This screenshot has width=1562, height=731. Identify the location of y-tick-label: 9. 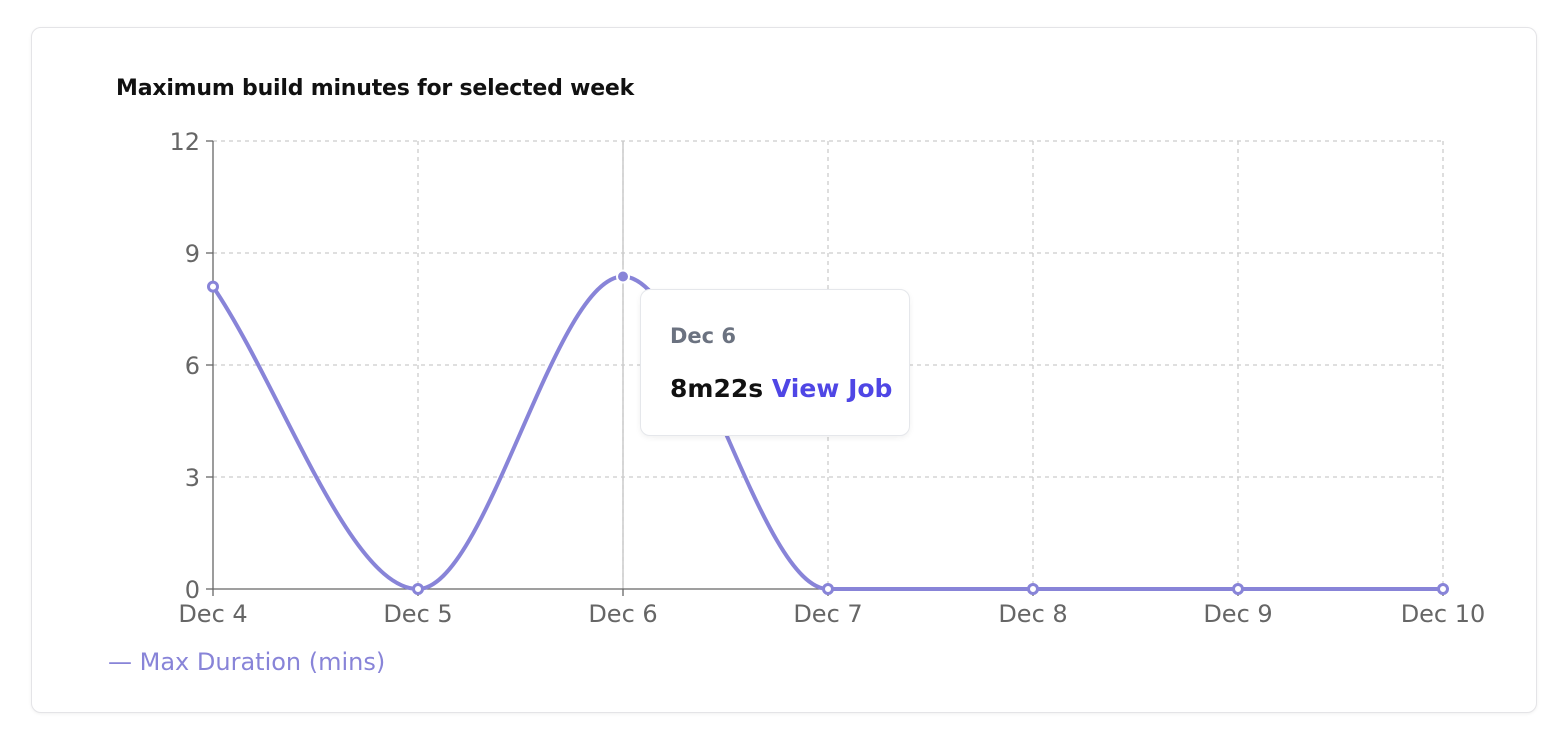
(192, 254).